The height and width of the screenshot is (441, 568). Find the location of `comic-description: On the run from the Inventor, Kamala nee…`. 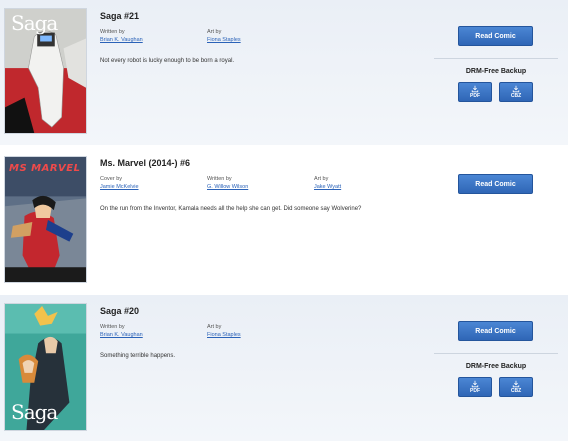

comic-description: On the run from the Inventor, Kamala nee… is located at coordinates (231, 209).